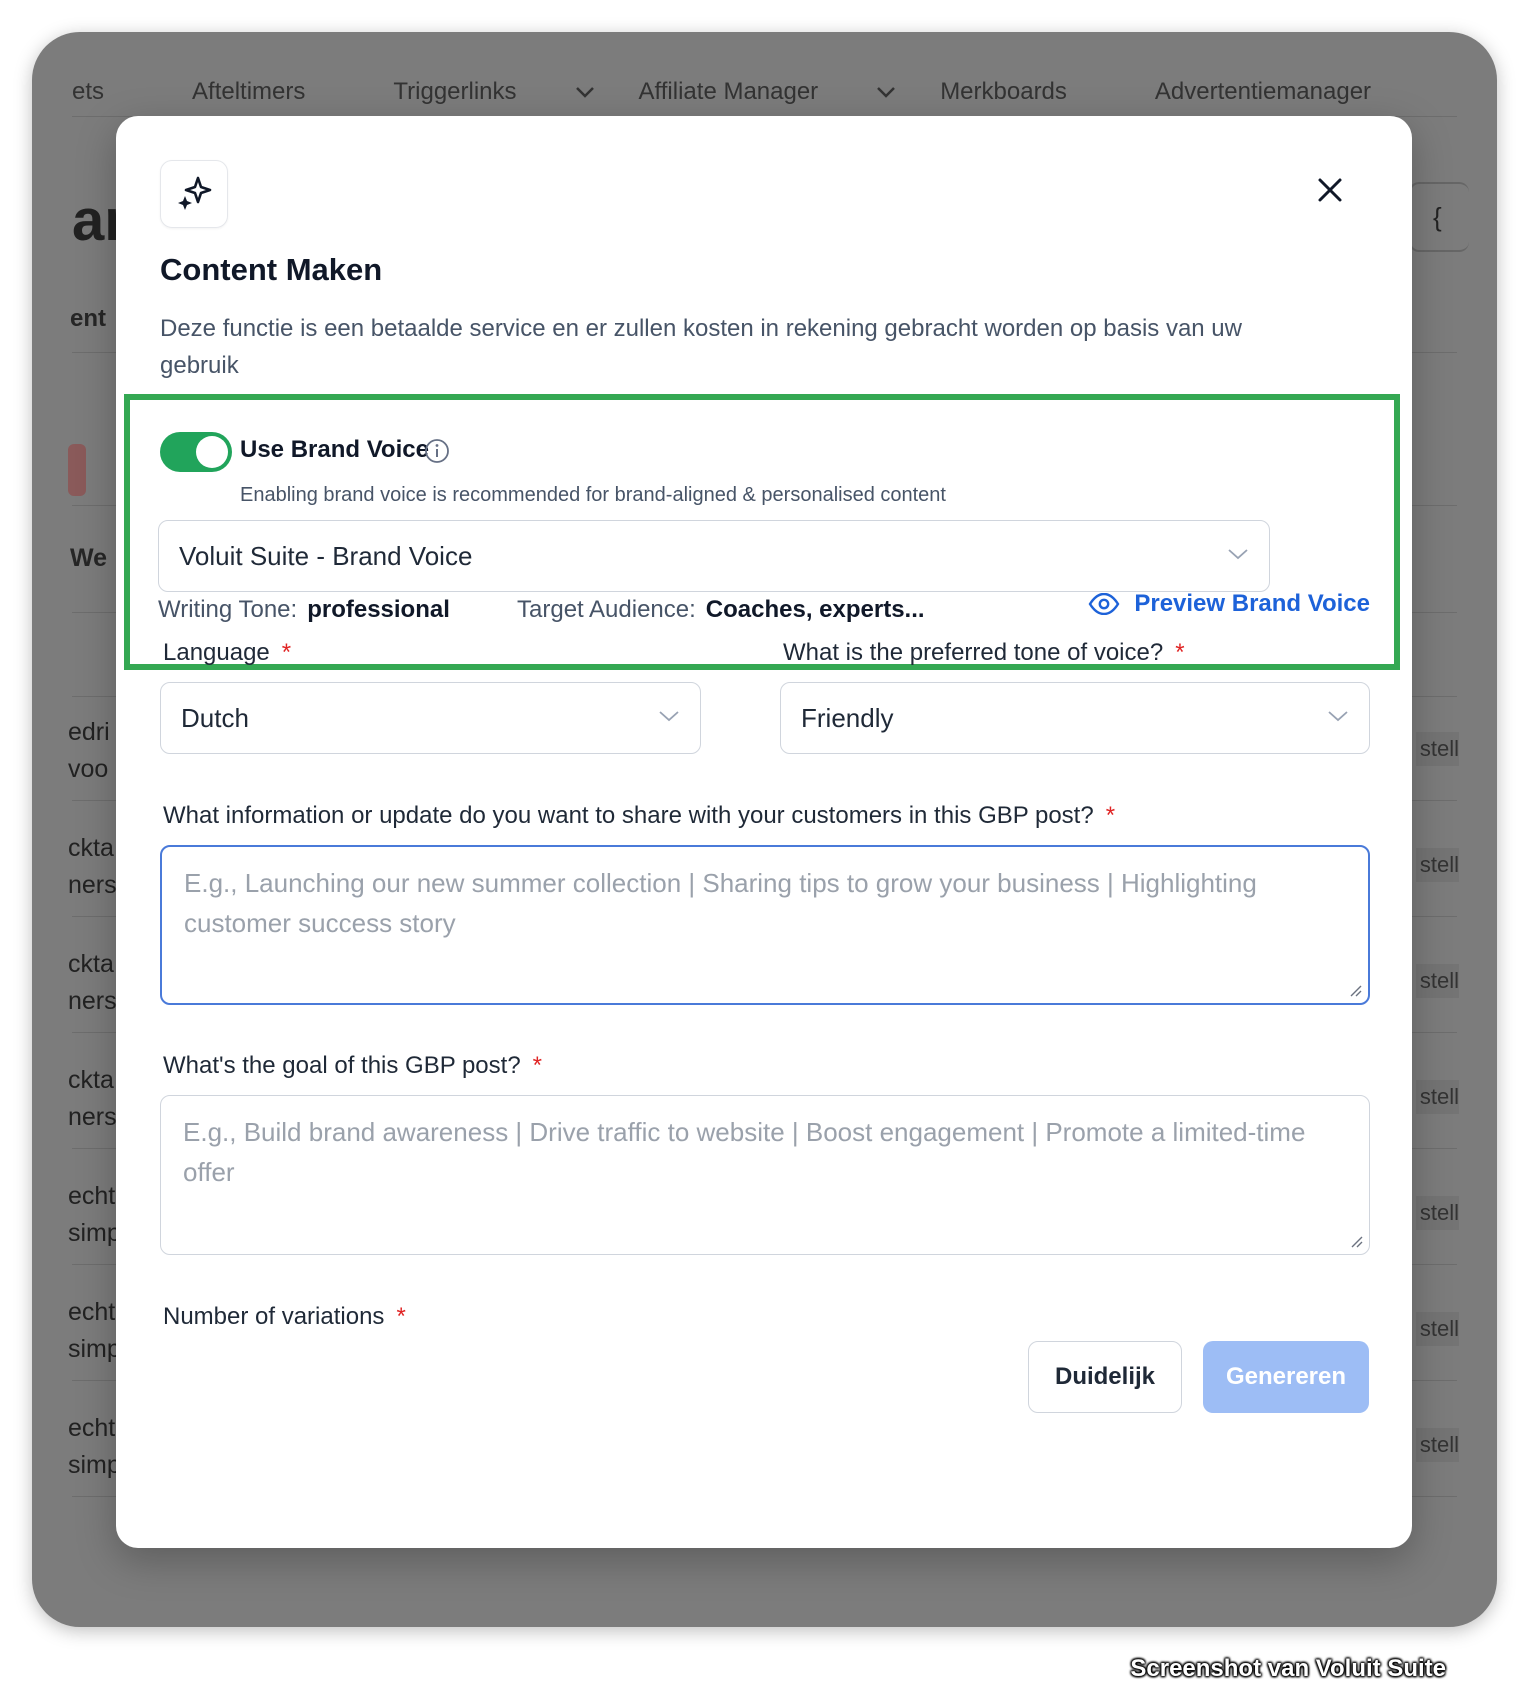 The height and width of the screenshot is (1708, 1528). I want to click on nav-item-affiliate-manager: Affiliate Manager, so click(768, 92).